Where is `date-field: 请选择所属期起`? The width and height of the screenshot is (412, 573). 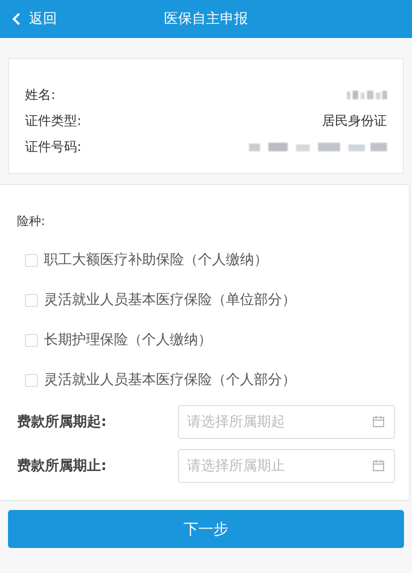
date-field: 请选择所属期起 is located at coordinates (286, 422).